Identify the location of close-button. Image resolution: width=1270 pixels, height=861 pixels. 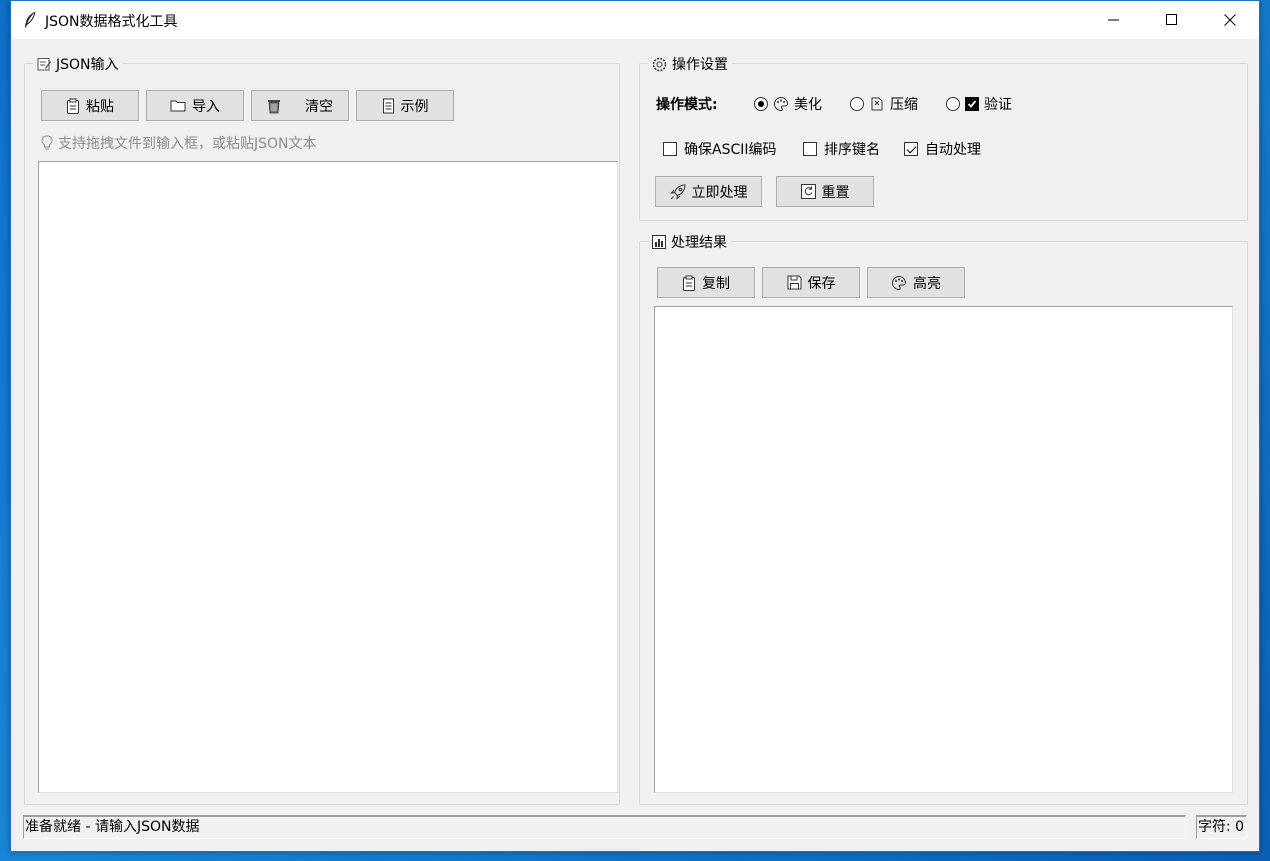
(1230, 20).